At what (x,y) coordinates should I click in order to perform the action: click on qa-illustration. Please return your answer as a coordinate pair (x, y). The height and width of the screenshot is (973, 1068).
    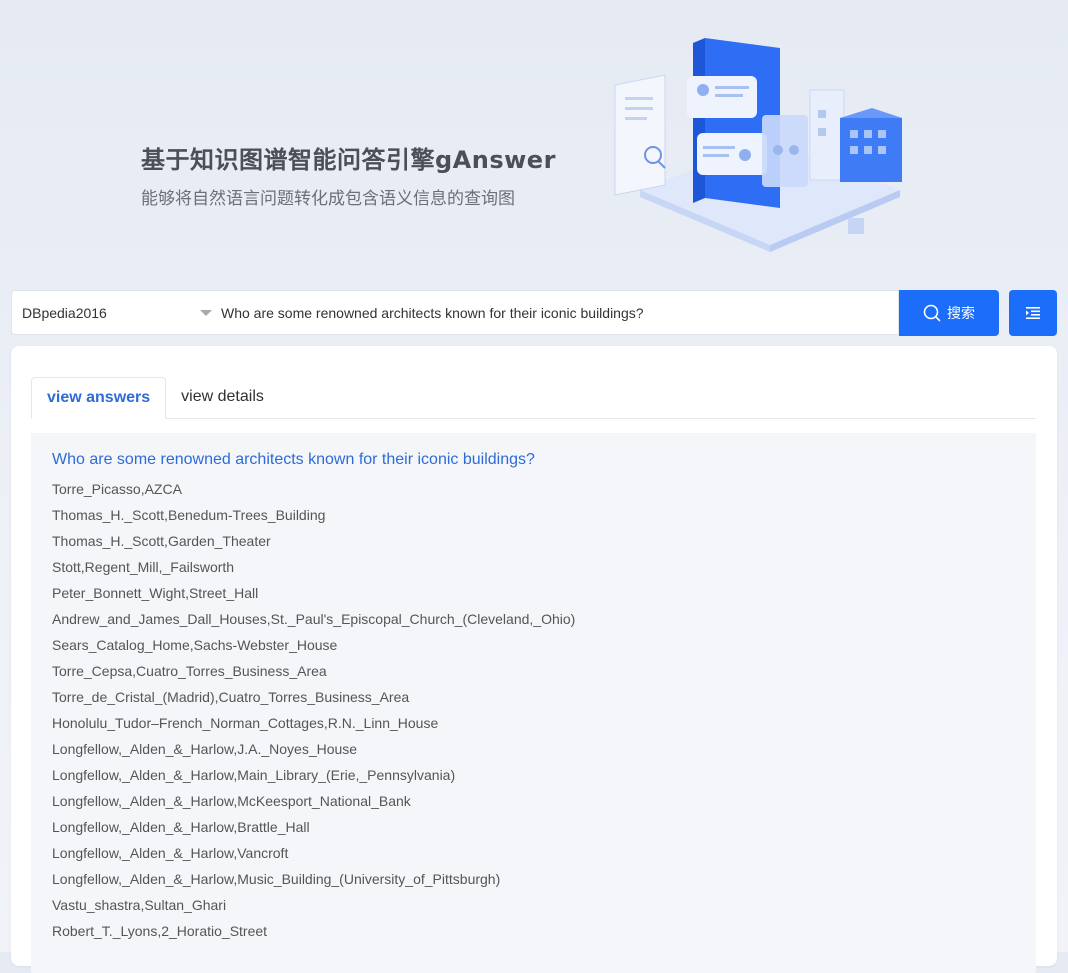
    Looking at the image, I should click on (758, 145).